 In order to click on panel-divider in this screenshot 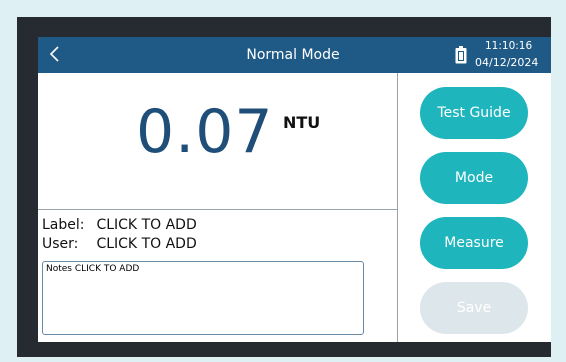, I will do `click(397, 207)`.